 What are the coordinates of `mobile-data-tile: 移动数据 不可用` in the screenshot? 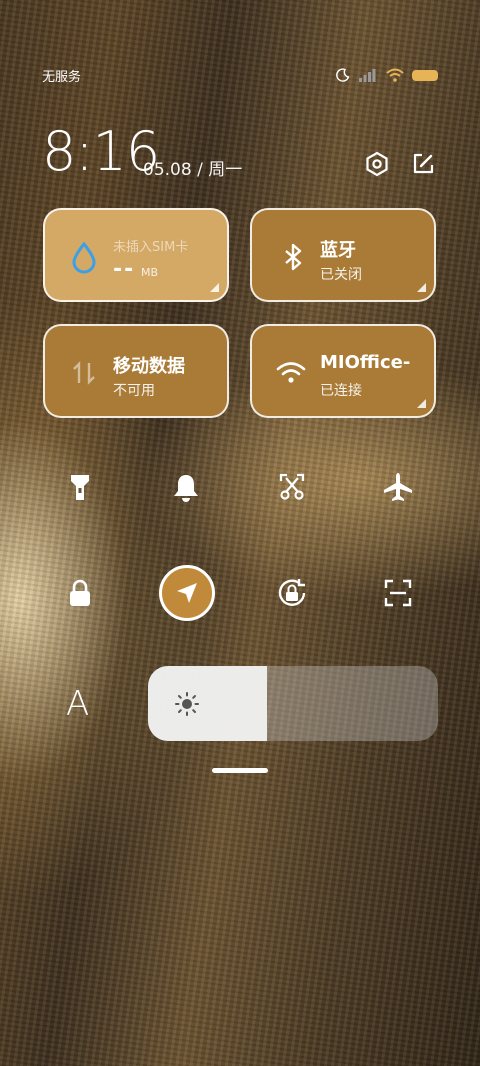 It's located at (136, 371).